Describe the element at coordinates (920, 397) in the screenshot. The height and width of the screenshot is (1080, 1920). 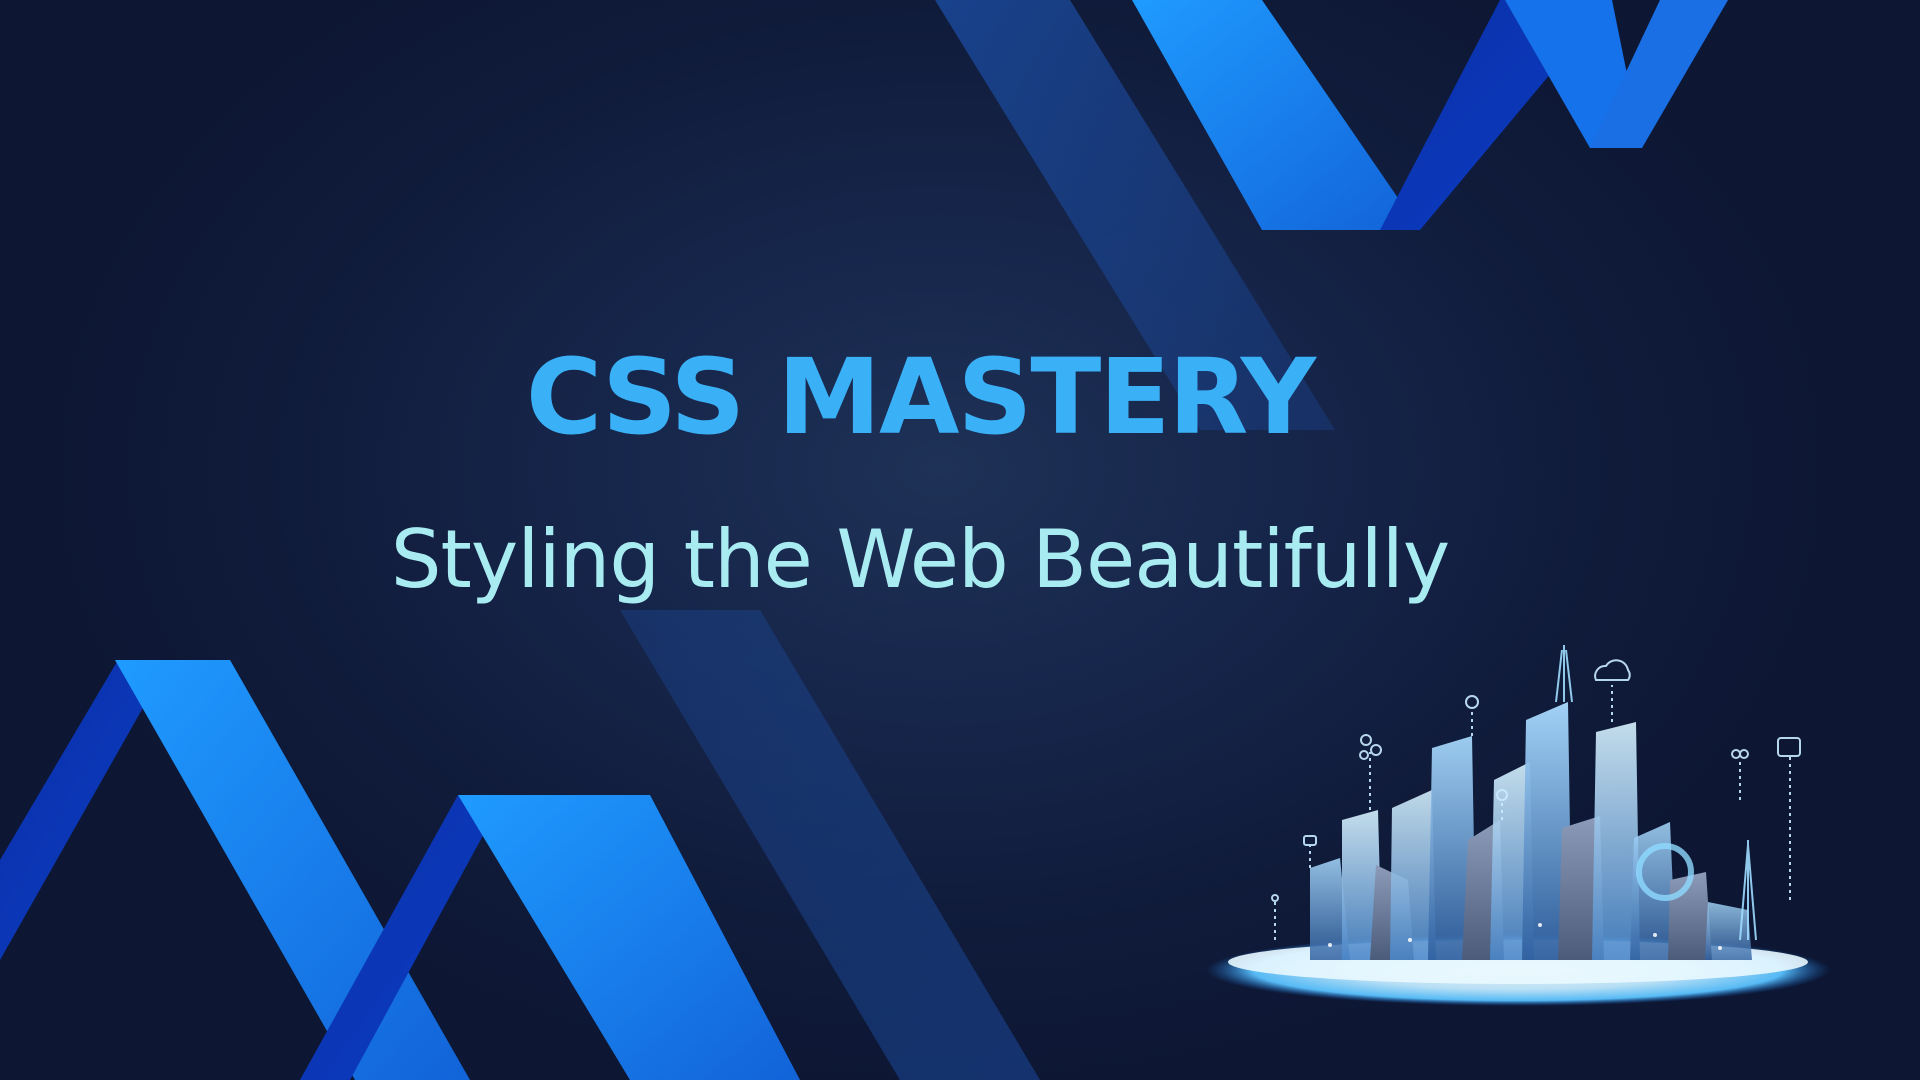
I see `slide-title: CSS MASTERY` at that location.